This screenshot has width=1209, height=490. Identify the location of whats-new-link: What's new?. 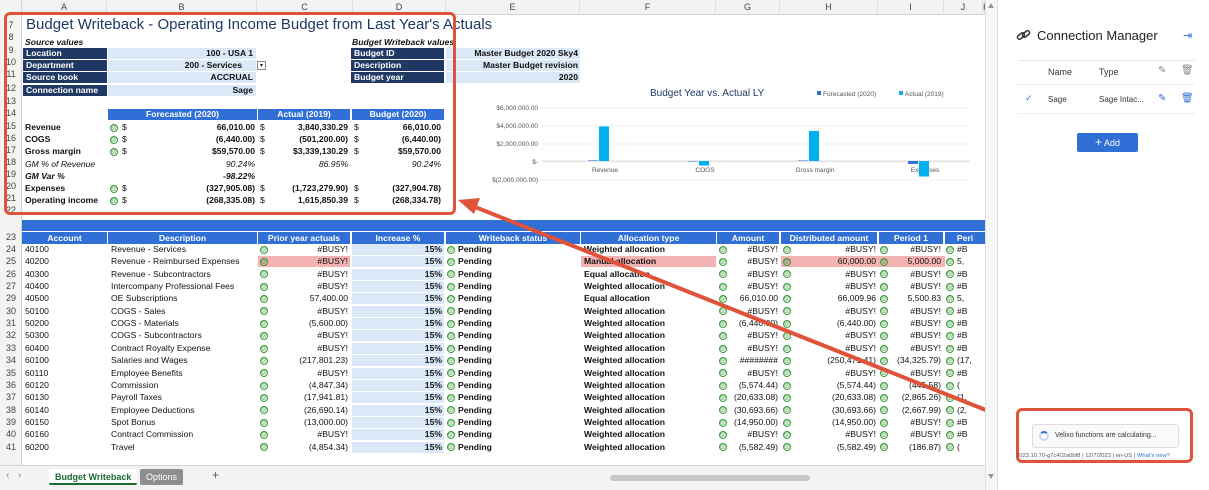
(1153, 456).